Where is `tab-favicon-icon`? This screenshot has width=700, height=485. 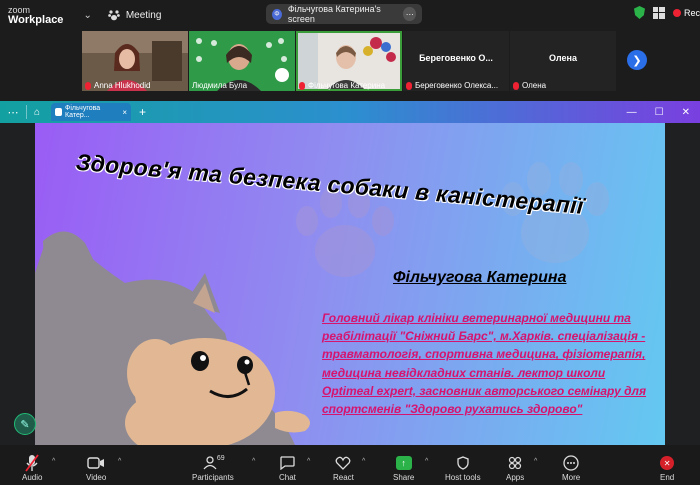 tab-favicon-icon is located at coordinates (59, 112).